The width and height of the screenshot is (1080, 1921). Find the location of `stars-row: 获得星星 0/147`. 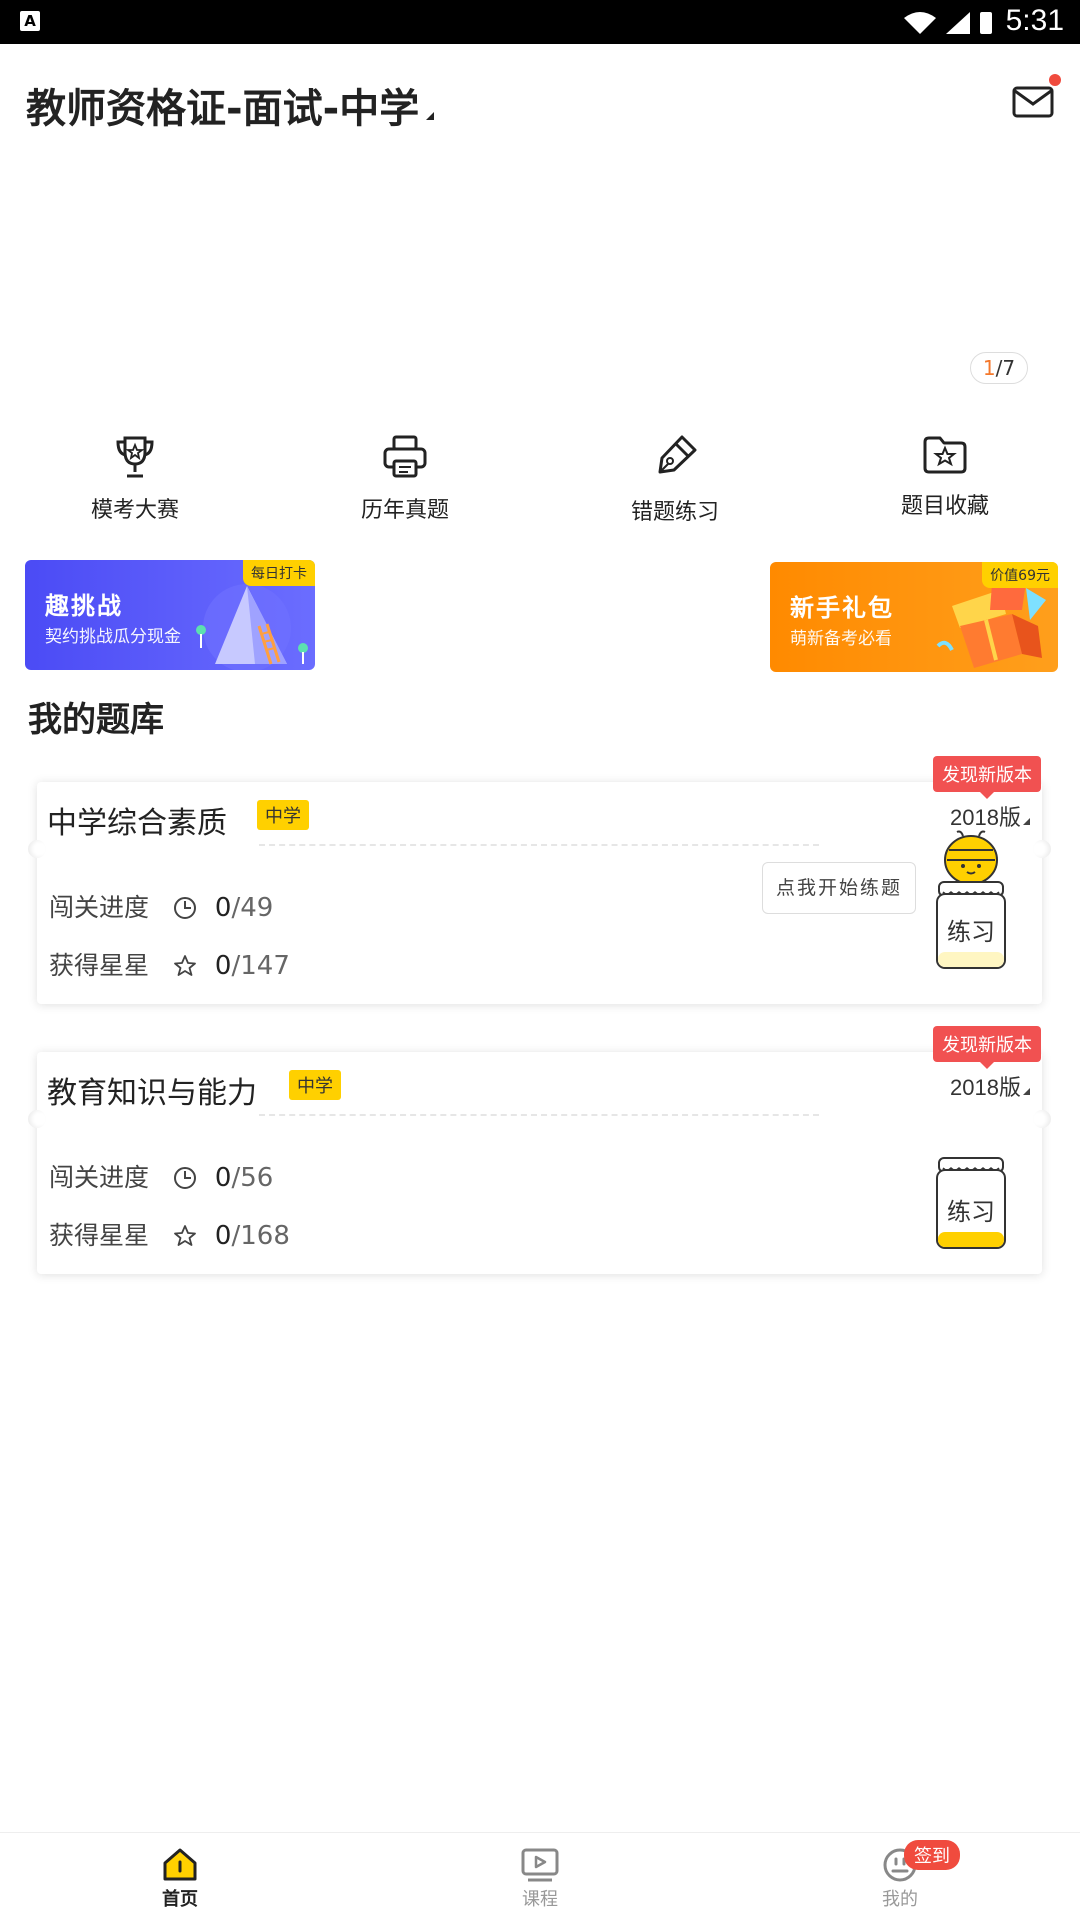

stars-row: 获得星星 0/147 is located at coordinates (169, 964).